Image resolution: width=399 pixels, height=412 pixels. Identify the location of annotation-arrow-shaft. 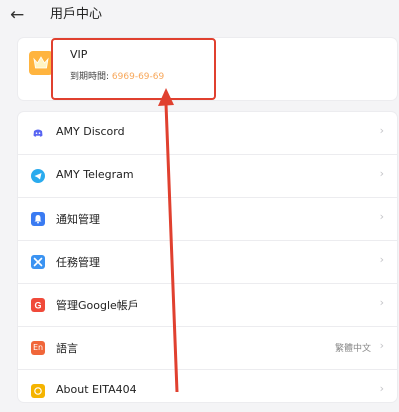
(171, 247).